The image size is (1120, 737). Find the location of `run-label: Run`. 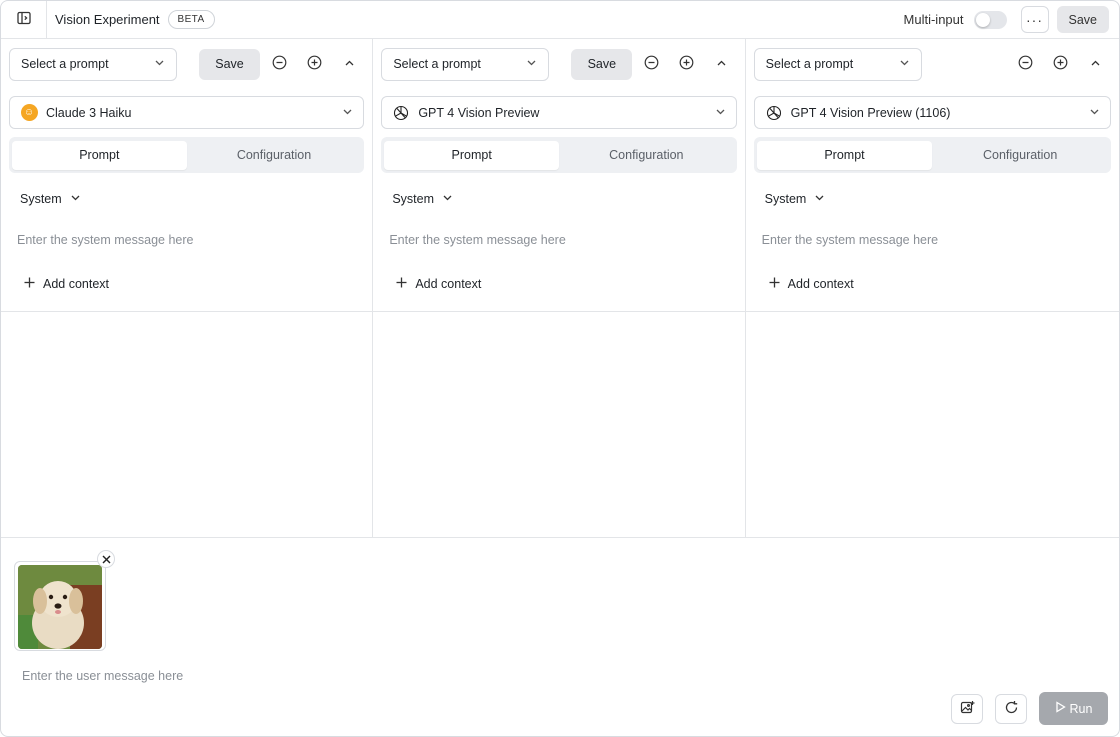

run-label: Run is located at coordinates (1081, 708).